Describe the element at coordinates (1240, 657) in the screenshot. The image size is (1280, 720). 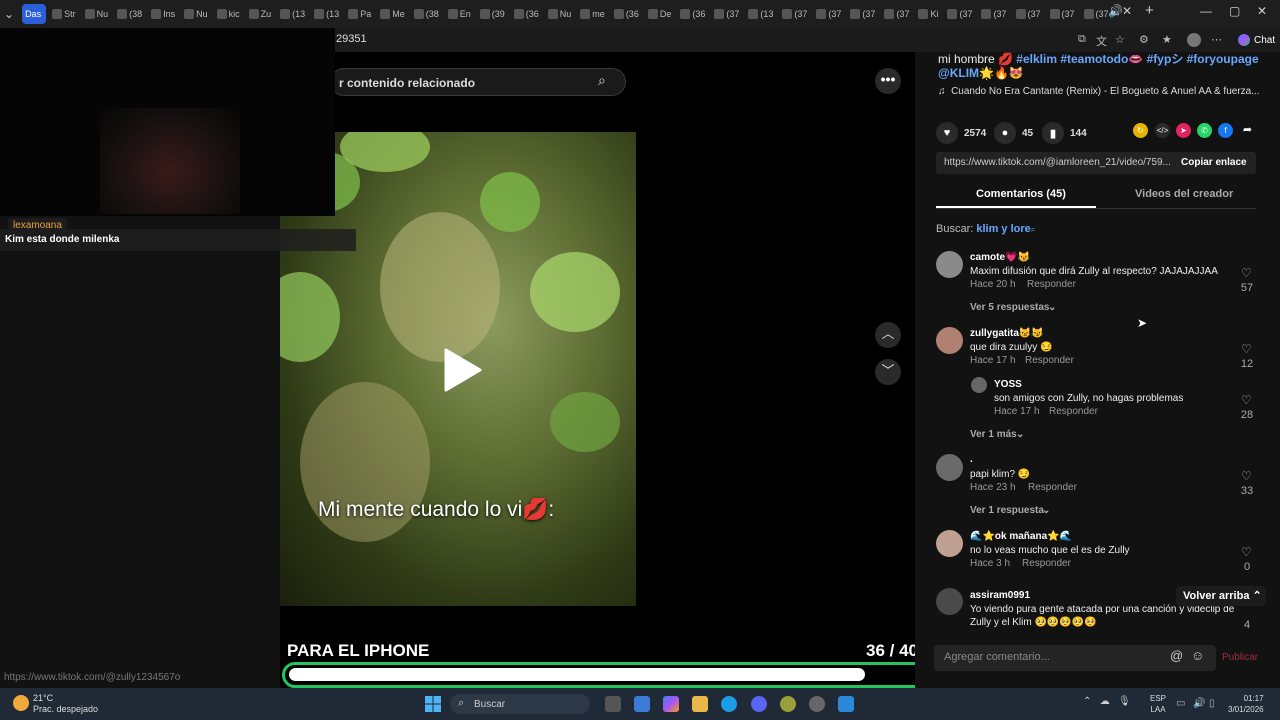
I see `publish-button: Publicar` at that location.